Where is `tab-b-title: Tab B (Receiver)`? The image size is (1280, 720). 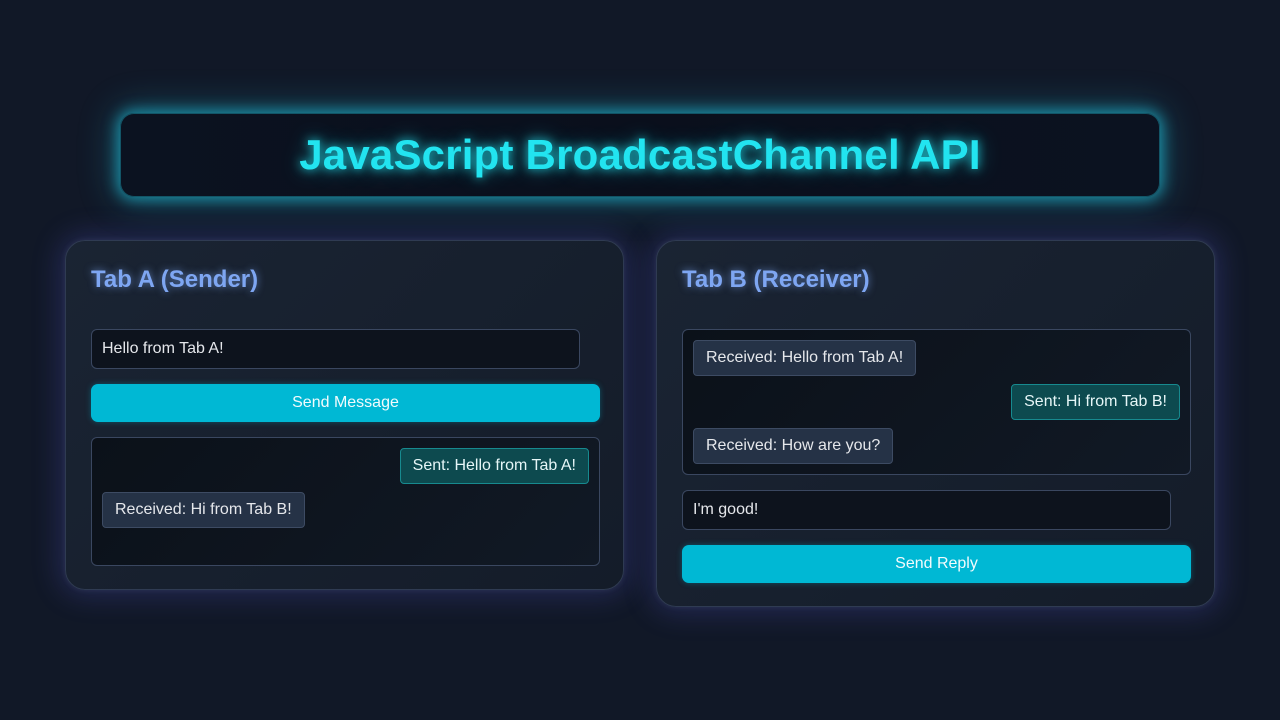
tab-b-title: Tab B (Receiver) is located at coordinates (776, 279).